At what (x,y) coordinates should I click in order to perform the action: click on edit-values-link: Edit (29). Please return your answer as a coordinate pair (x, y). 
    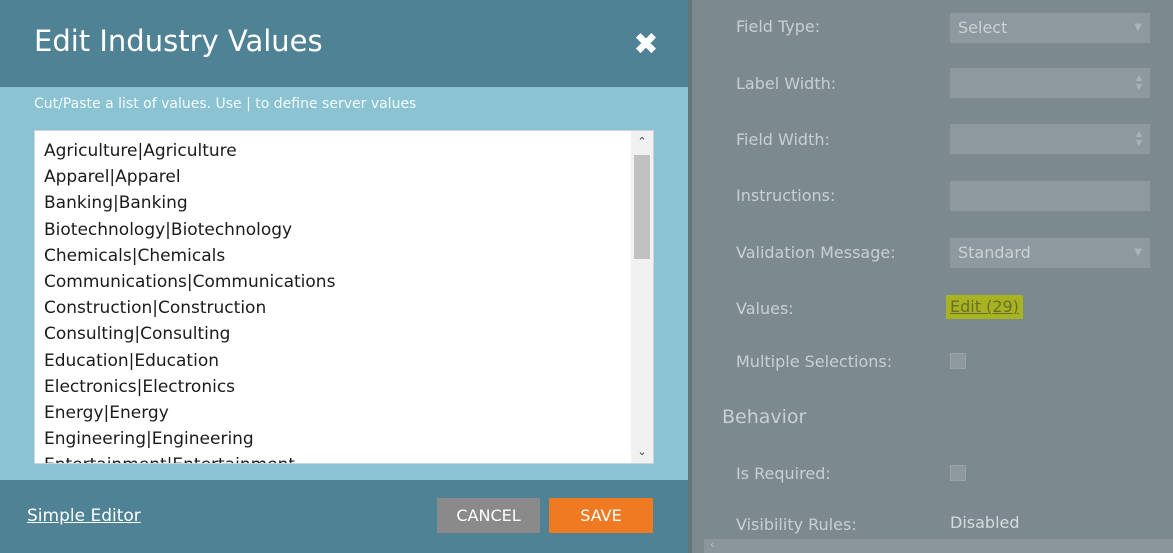
    Looking at the image, I should click on (984, 307).